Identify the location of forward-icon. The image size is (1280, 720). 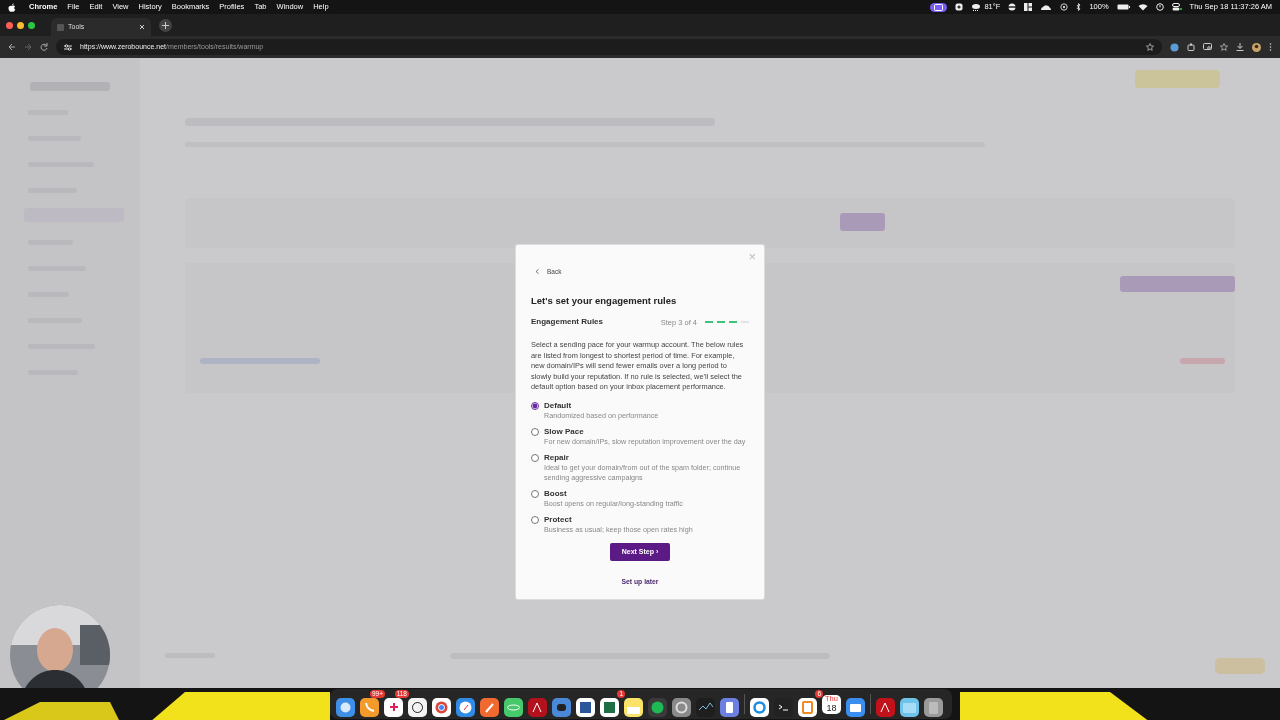
(28, 47).